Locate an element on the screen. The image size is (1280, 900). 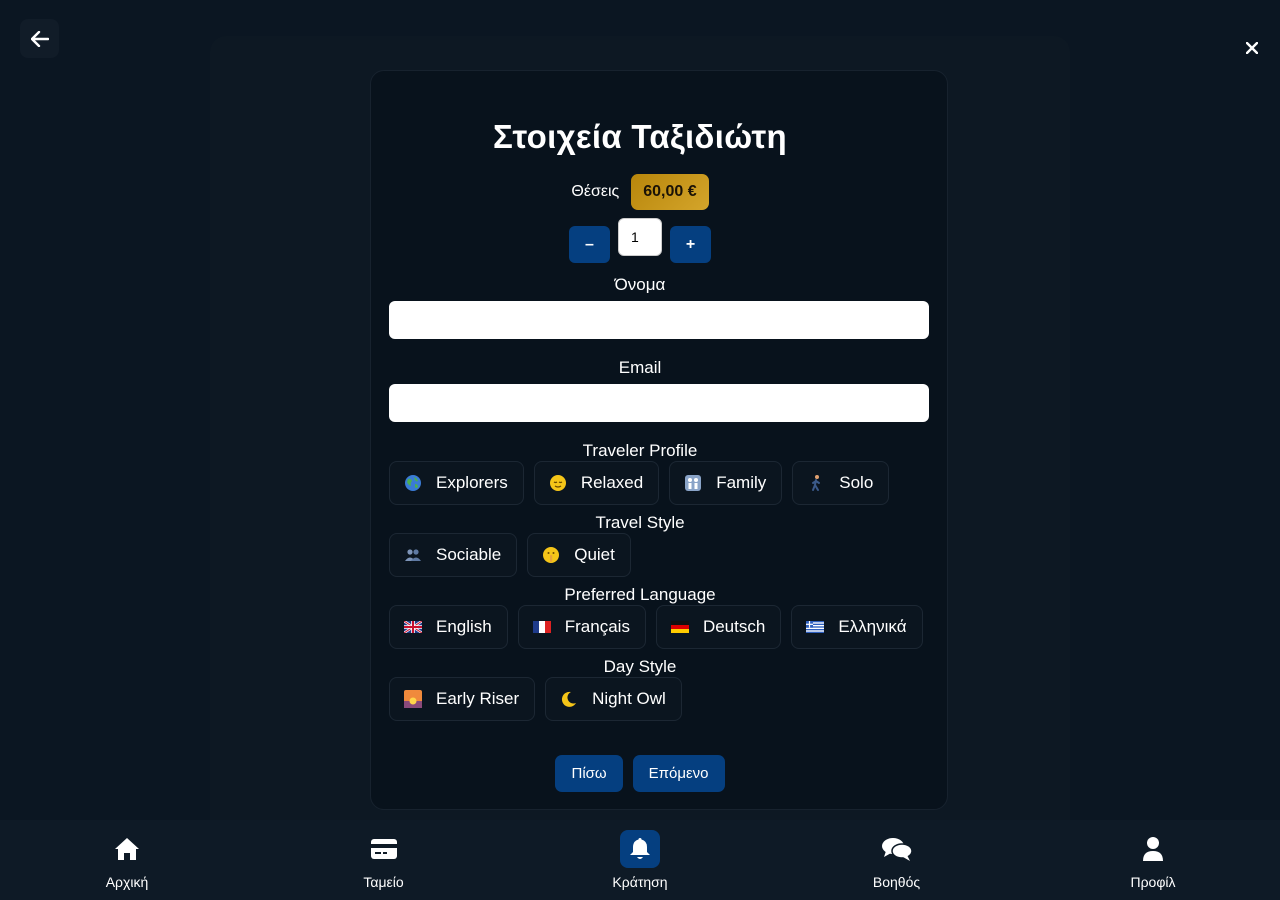
close-icon is located at coordinates (1252, 48).